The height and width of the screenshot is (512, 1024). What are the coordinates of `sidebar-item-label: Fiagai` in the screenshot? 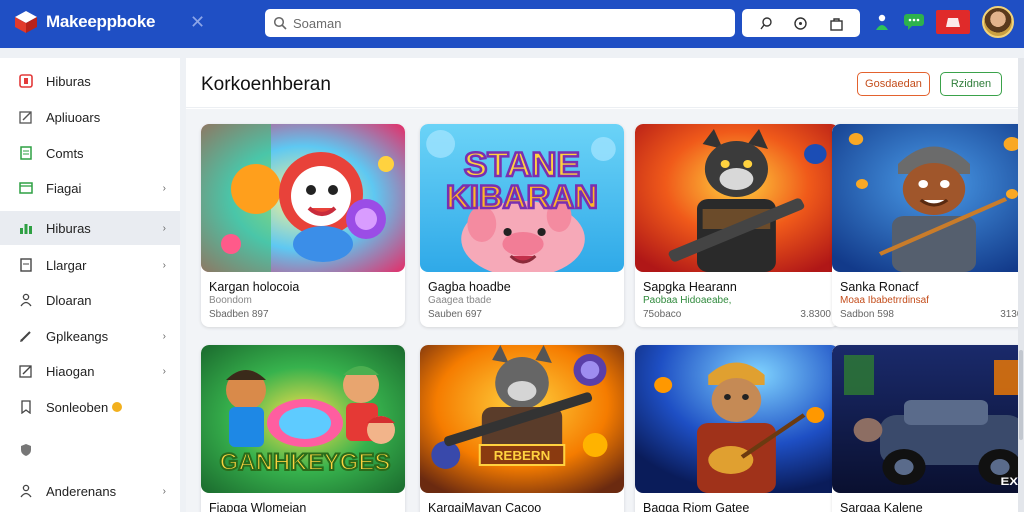 It's located at (64, 188).